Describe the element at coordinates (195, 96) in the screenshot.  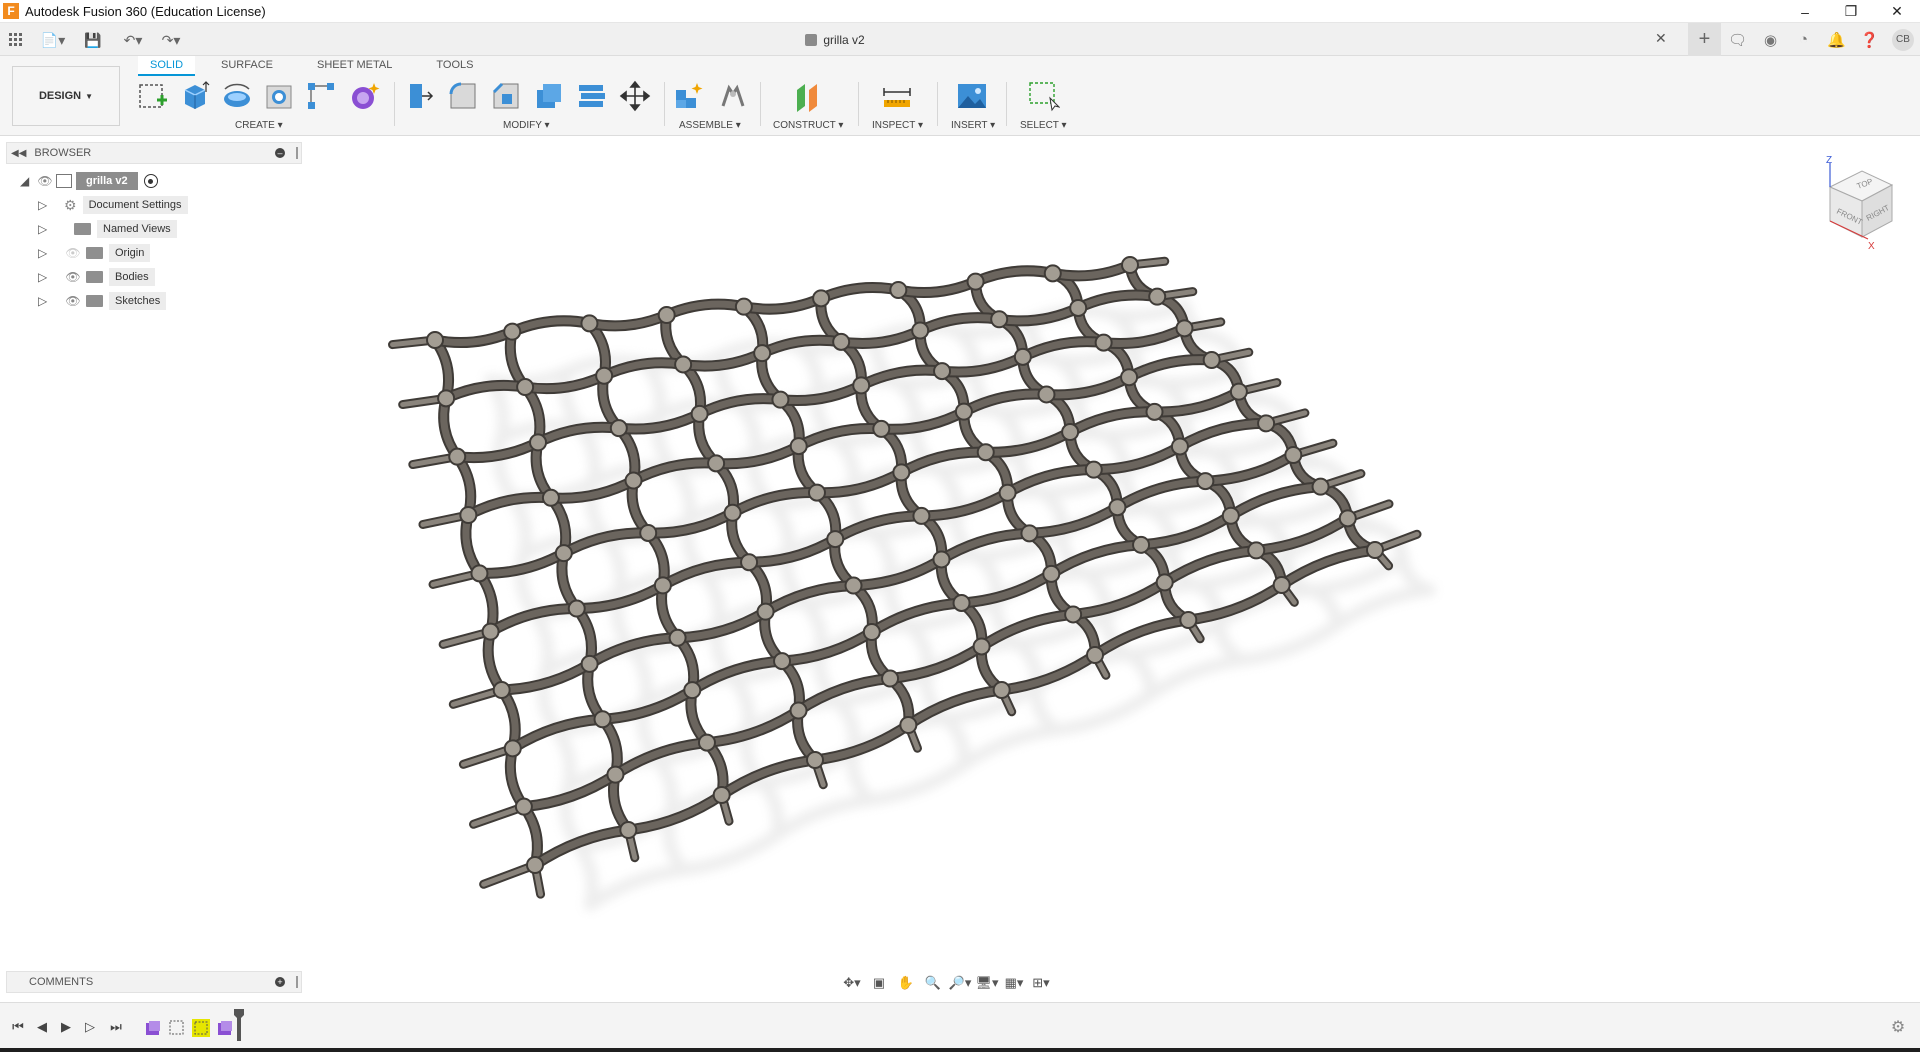
I see `extrude-icon` at that location.